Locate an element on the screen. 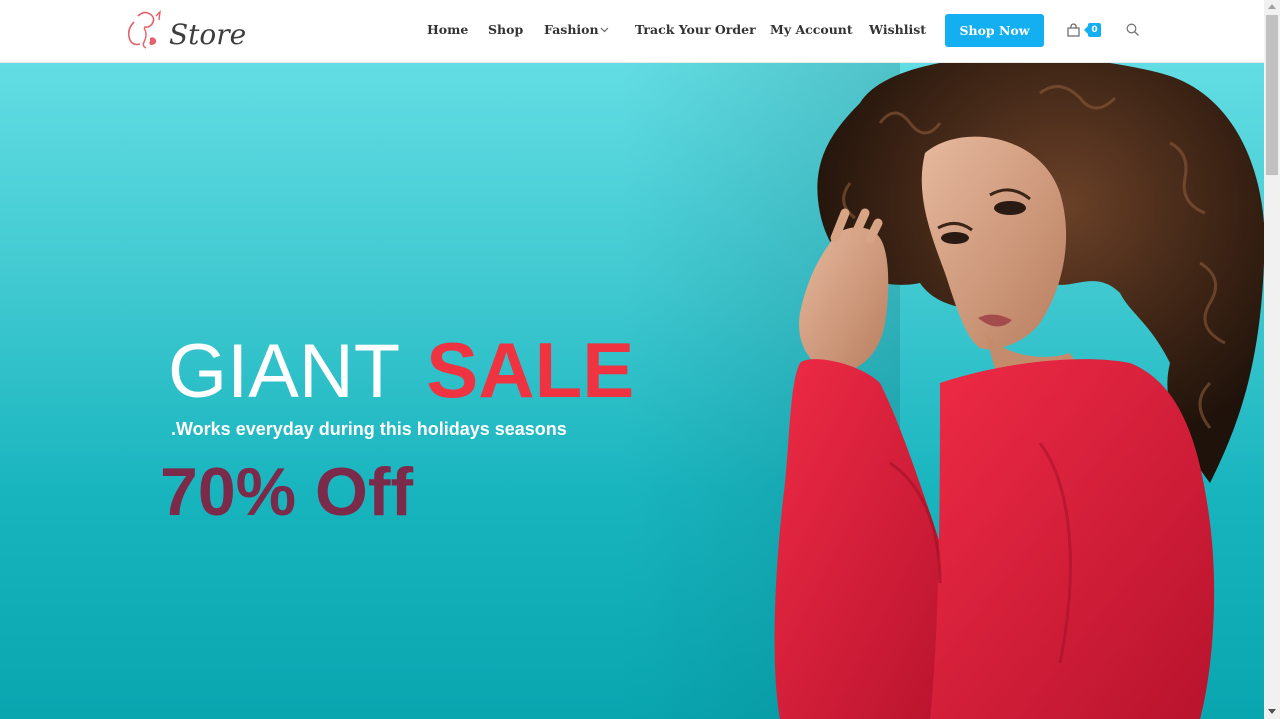  store-logo: Store is located at coordinates (185, 32).